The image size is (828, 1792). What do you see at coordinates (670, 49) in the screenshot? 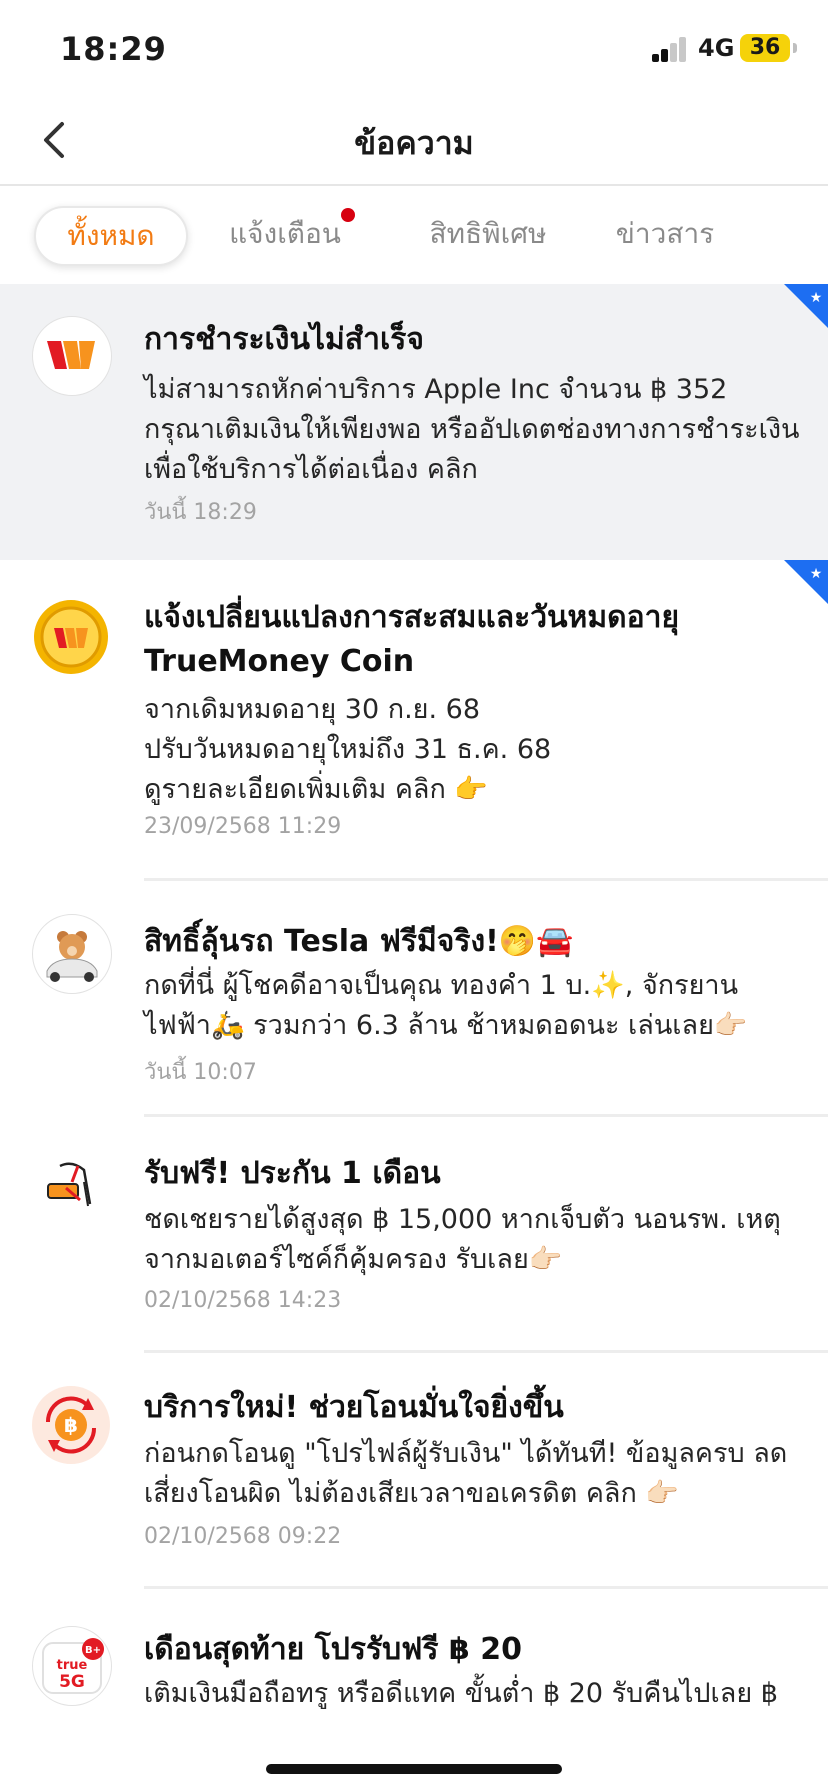
I see `signal-icon` at bounding box center [670, 49].